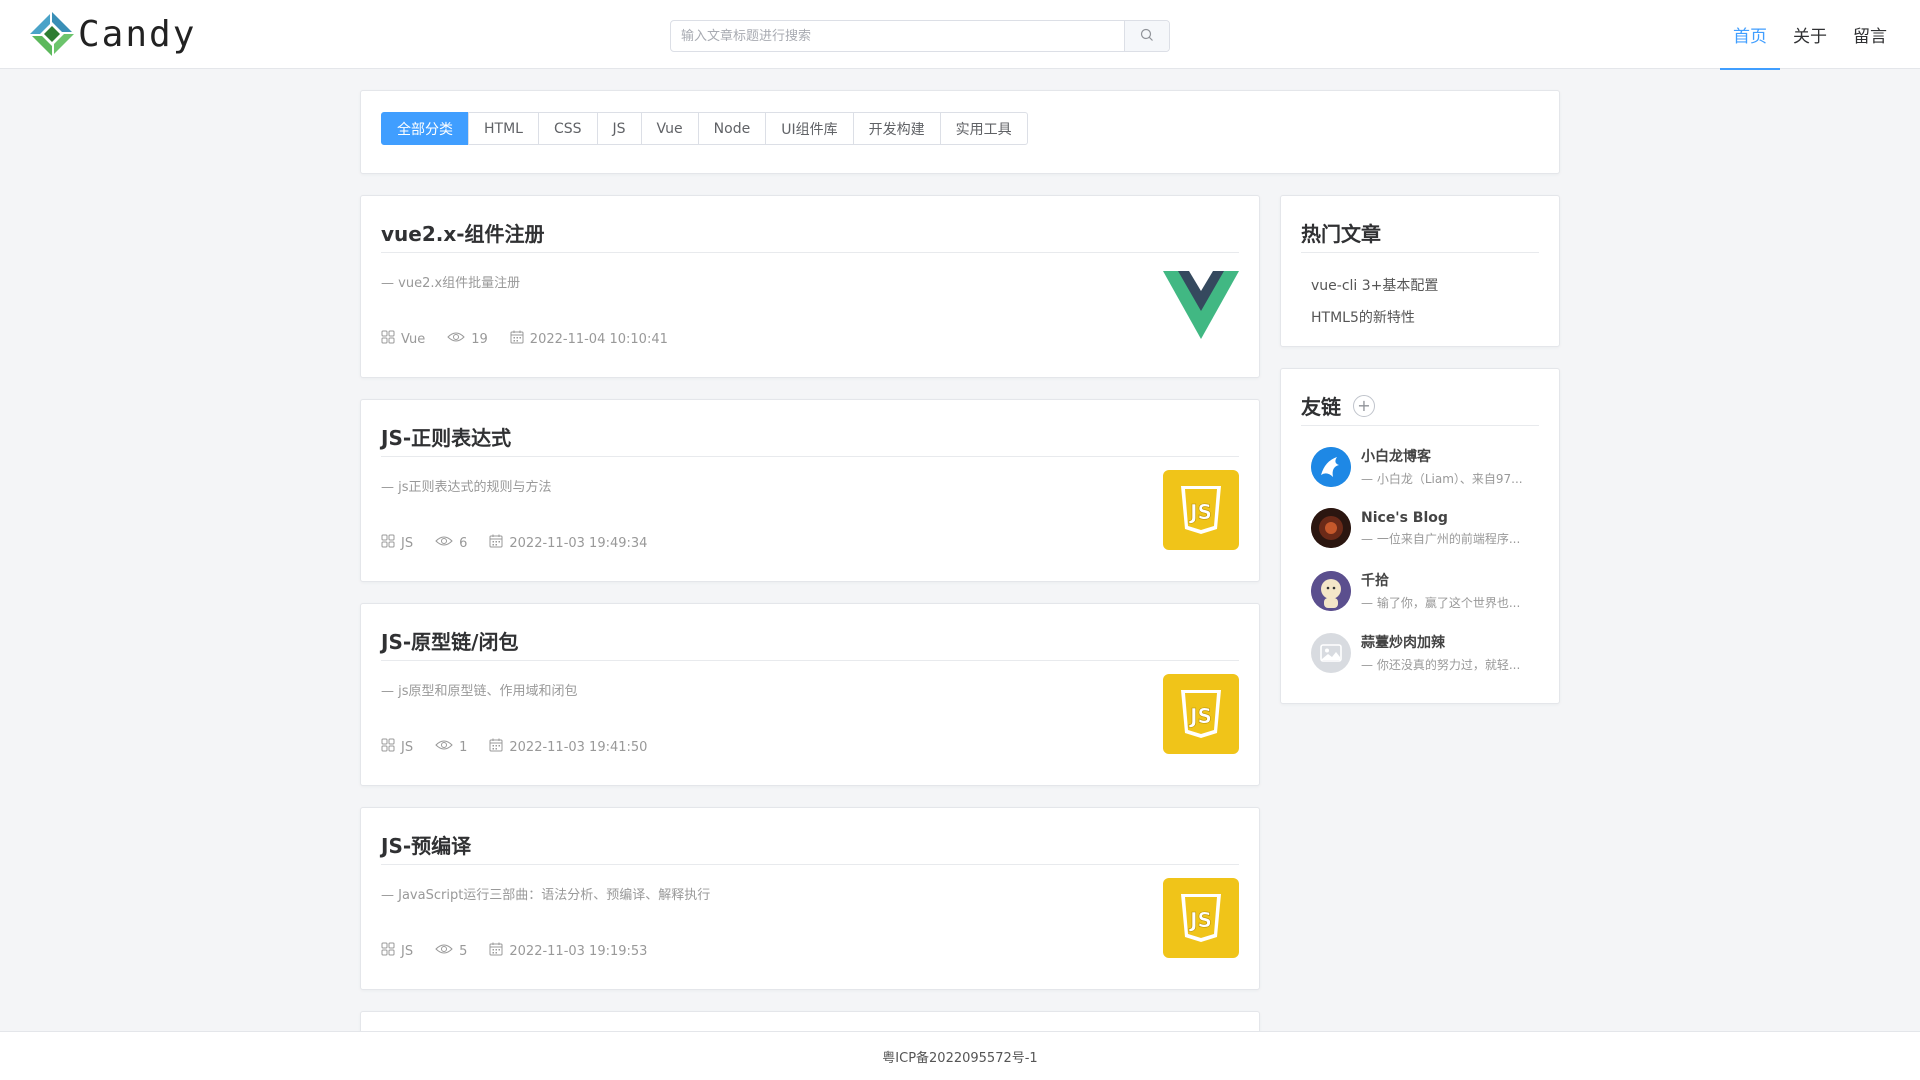  What do you see at coordinates (619, 128) in the screenshot?
I see `category-js: JS` at bounding box center [619, 128].